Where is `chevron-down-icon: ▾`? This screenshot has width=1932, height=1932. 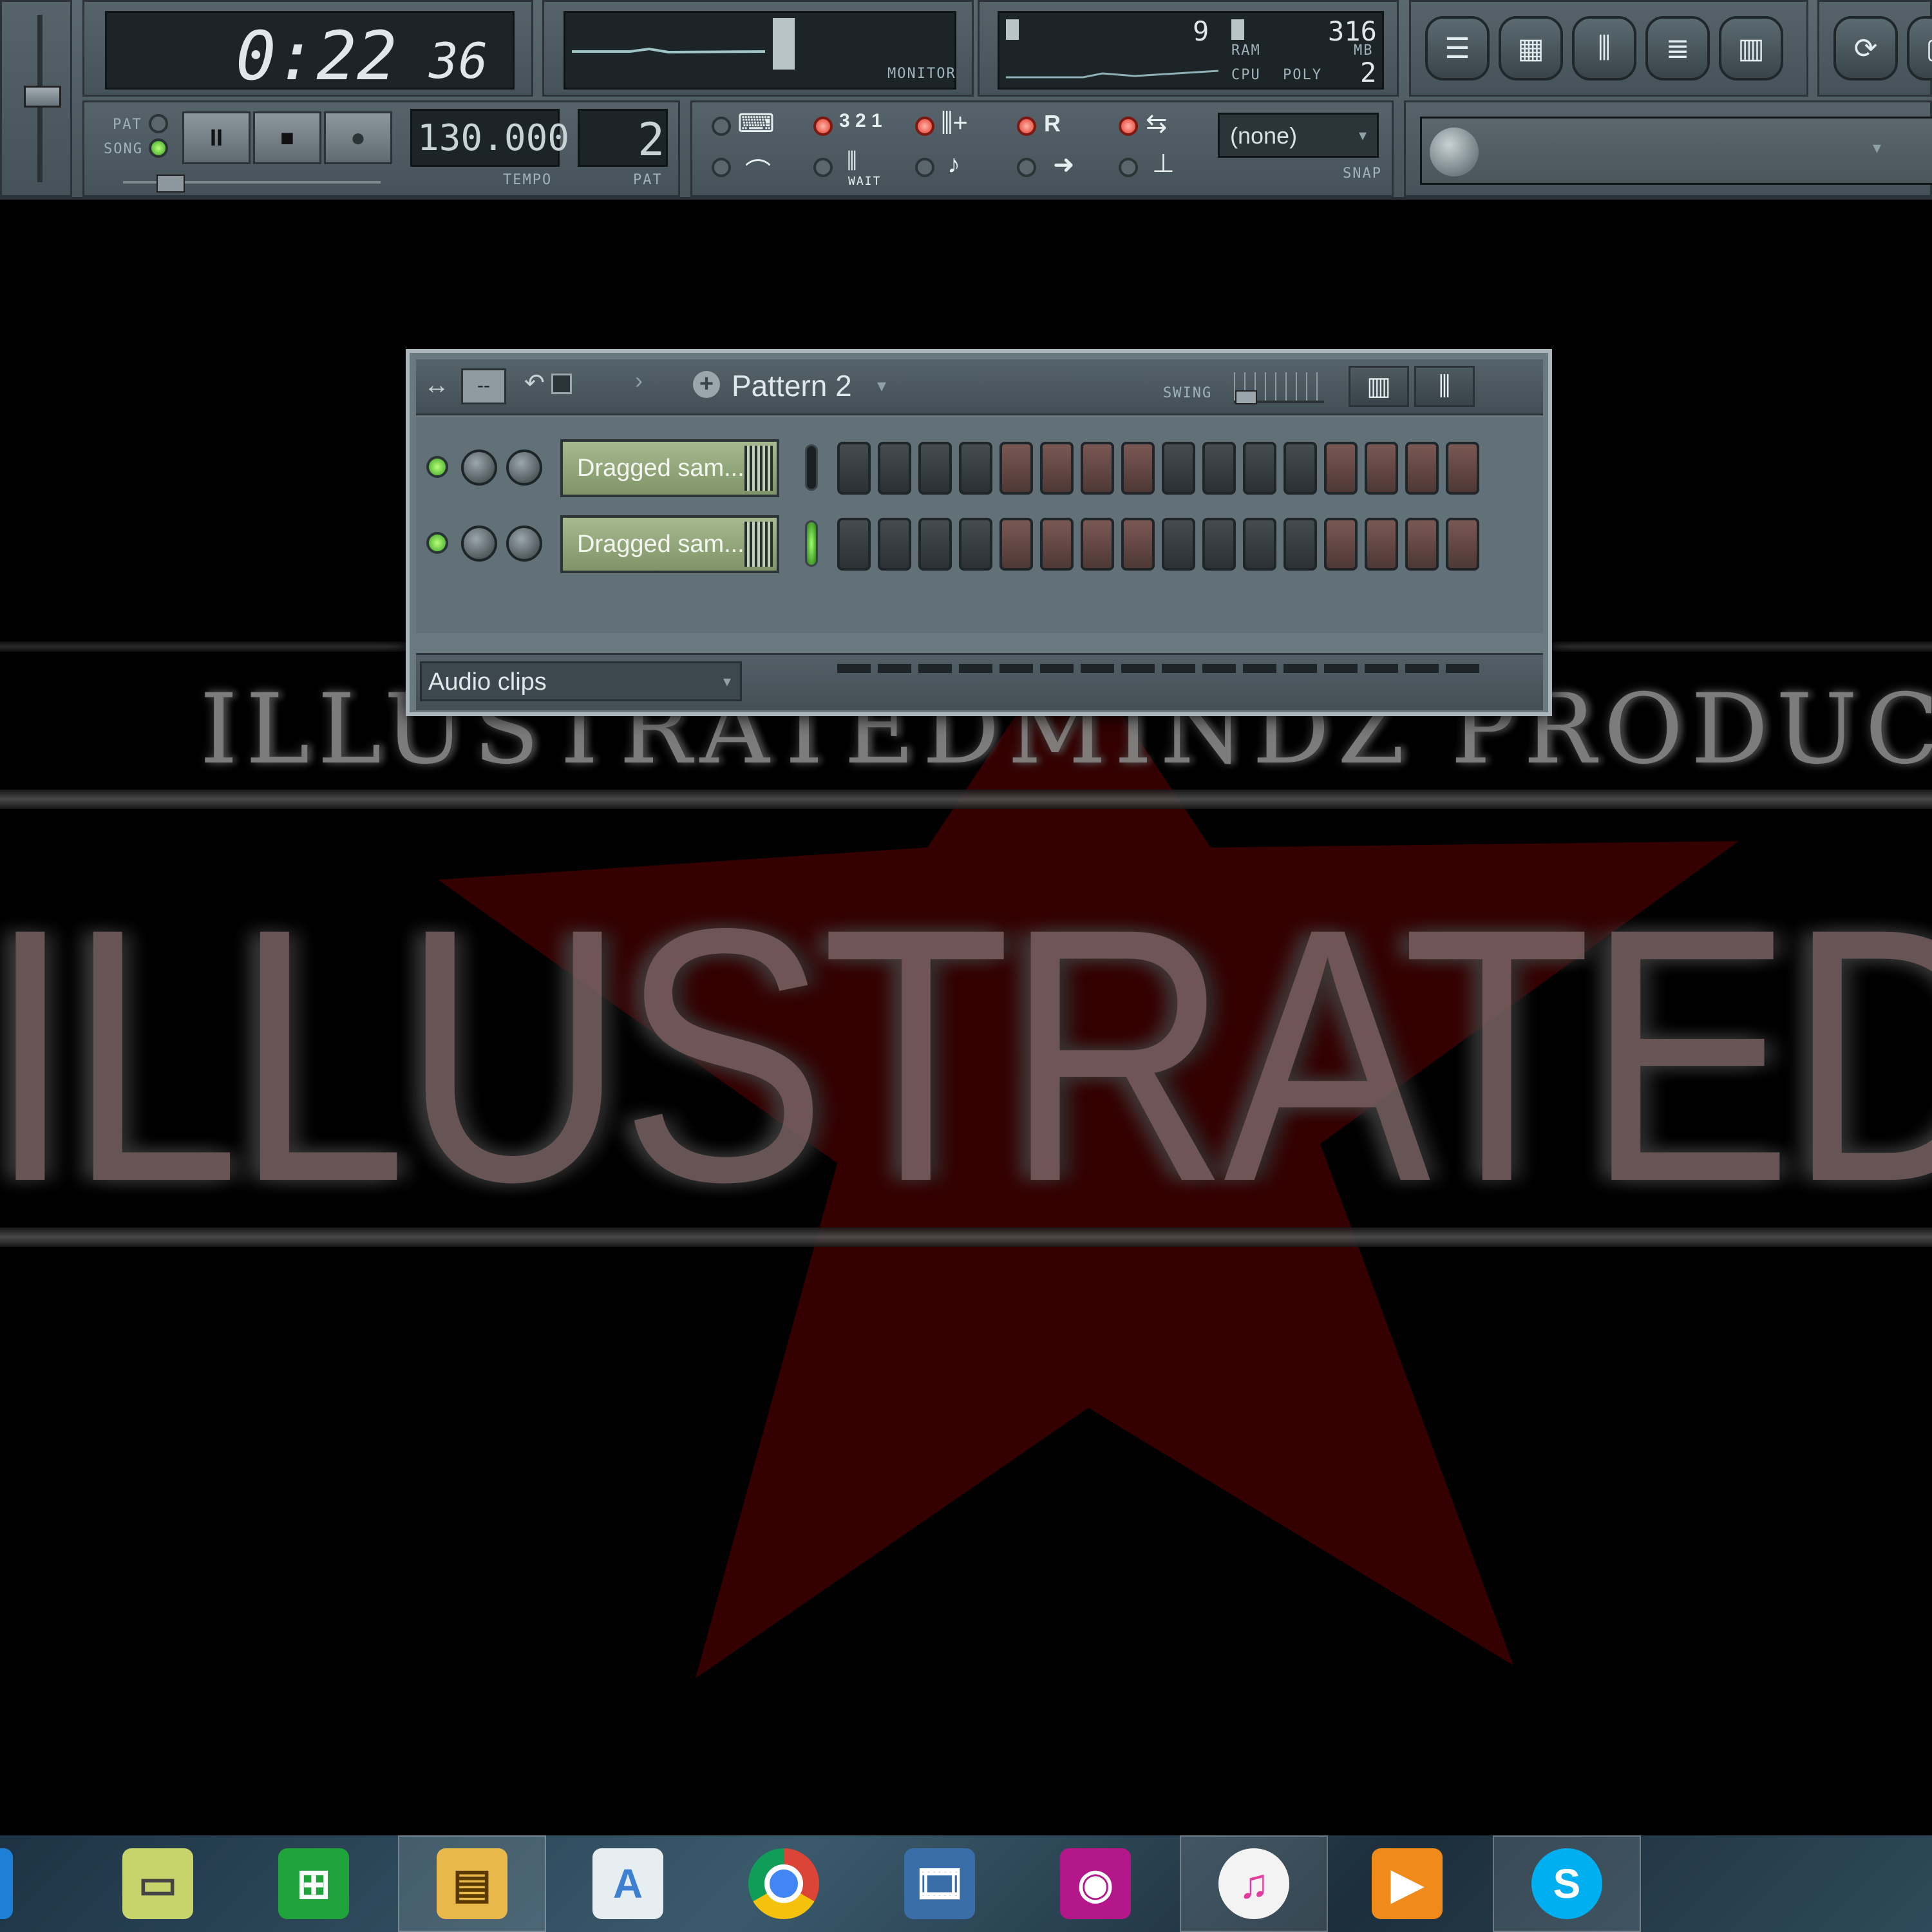
chevron-down-icon: ▾ is located at coordinates (881, 385).